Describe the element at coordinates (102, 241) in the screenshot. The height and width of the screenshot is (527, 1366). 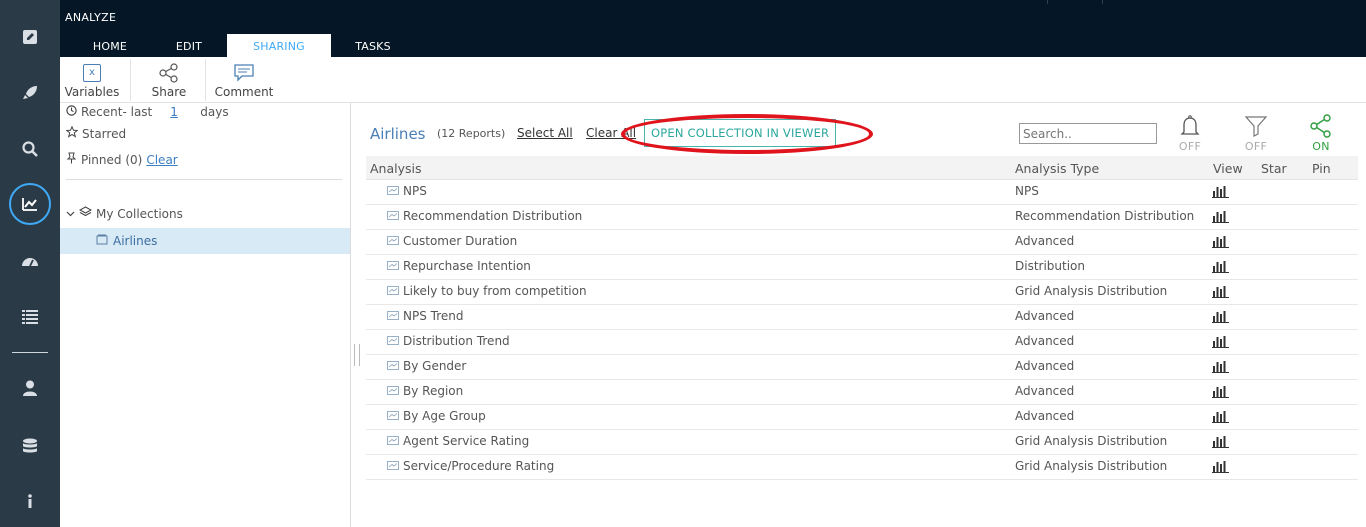
I see `folder-icon` at that location.